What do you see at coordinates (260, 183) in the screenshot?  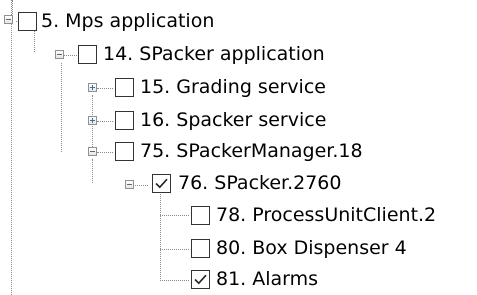 I see `tree-node-label: 76. SPacker.2760` at bounding box center [260, 183].